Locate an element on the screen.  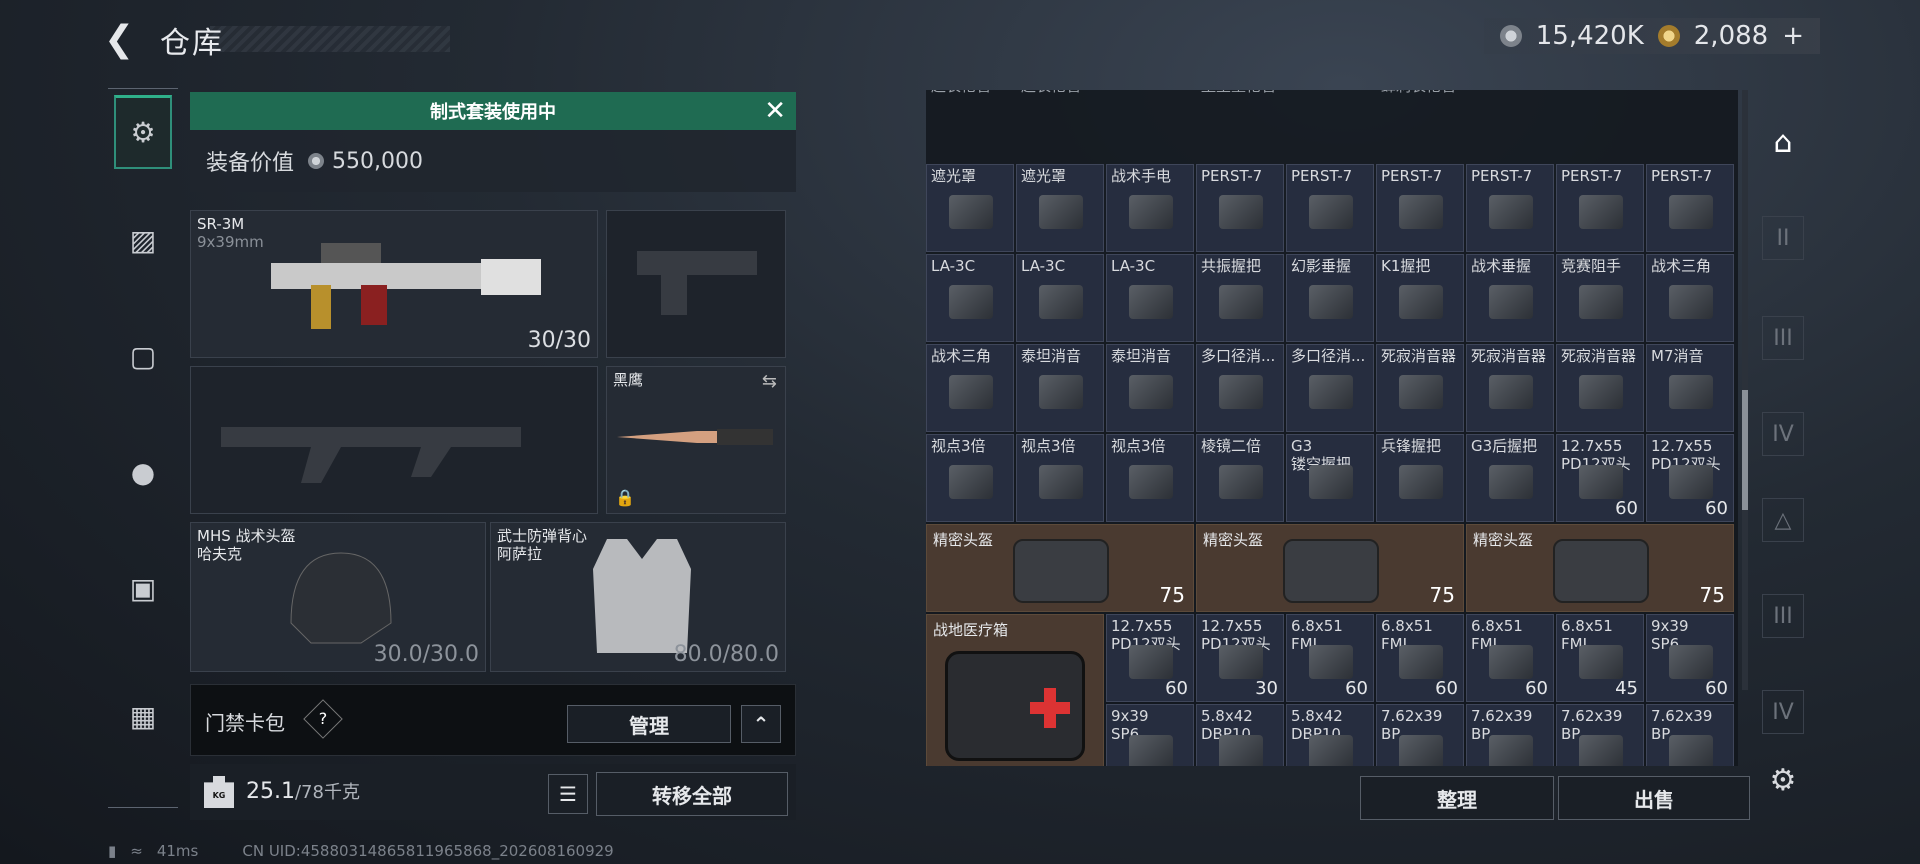
vest-durability: 80.0/80.0 is located at coordinates (726, 654).